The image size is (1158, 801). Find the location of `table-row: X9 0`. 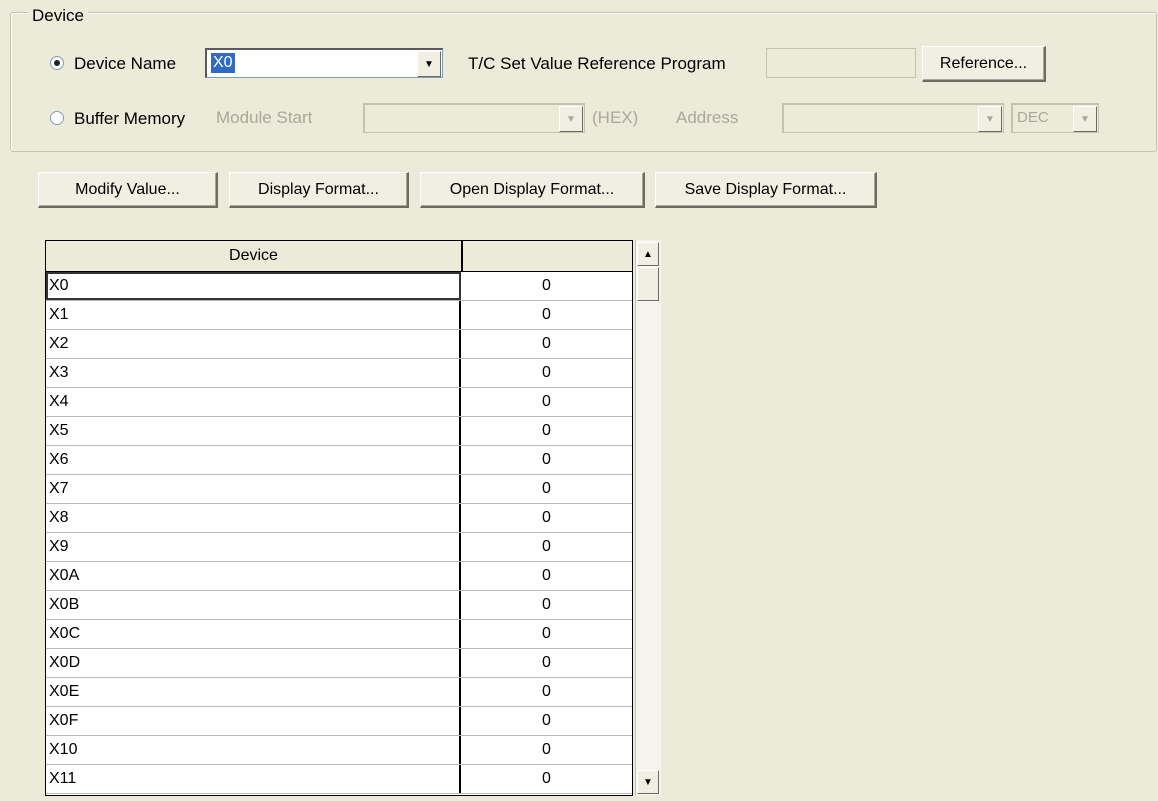

table-row: X9 0 is located at coordinates (339, 547).